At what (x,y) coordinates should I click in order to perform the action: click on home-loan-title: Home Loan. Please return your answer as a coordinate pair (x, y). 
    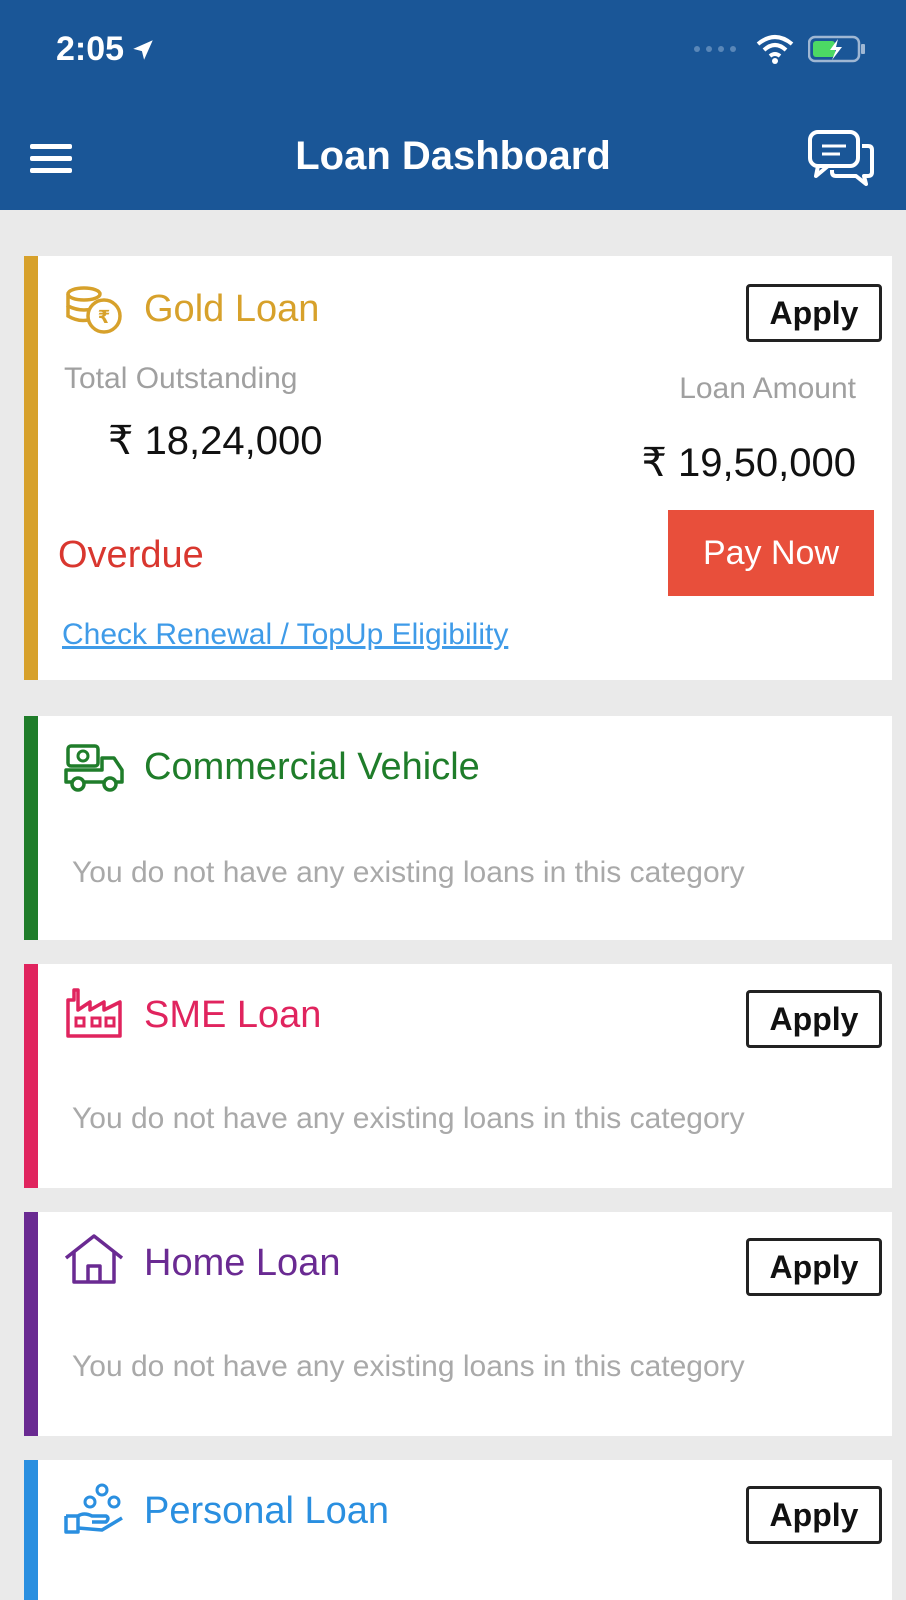
    Looking at the image, I should click on (242, 1263).